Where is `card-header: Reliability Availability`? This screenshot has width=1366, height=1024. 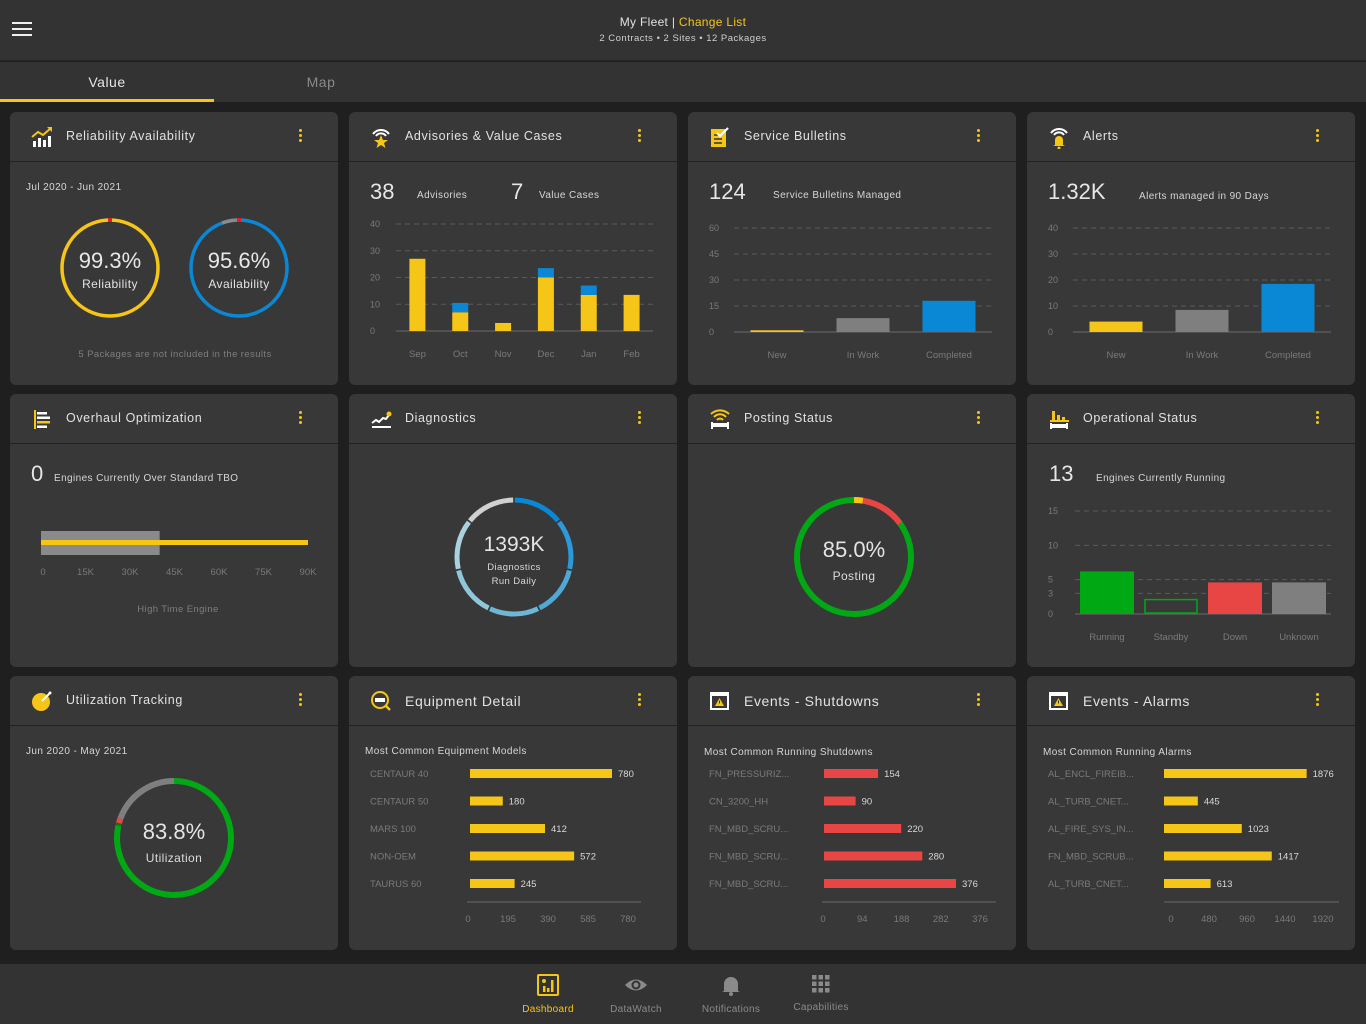
card-header: Reliability Availability is located at coordinates (174, 137).